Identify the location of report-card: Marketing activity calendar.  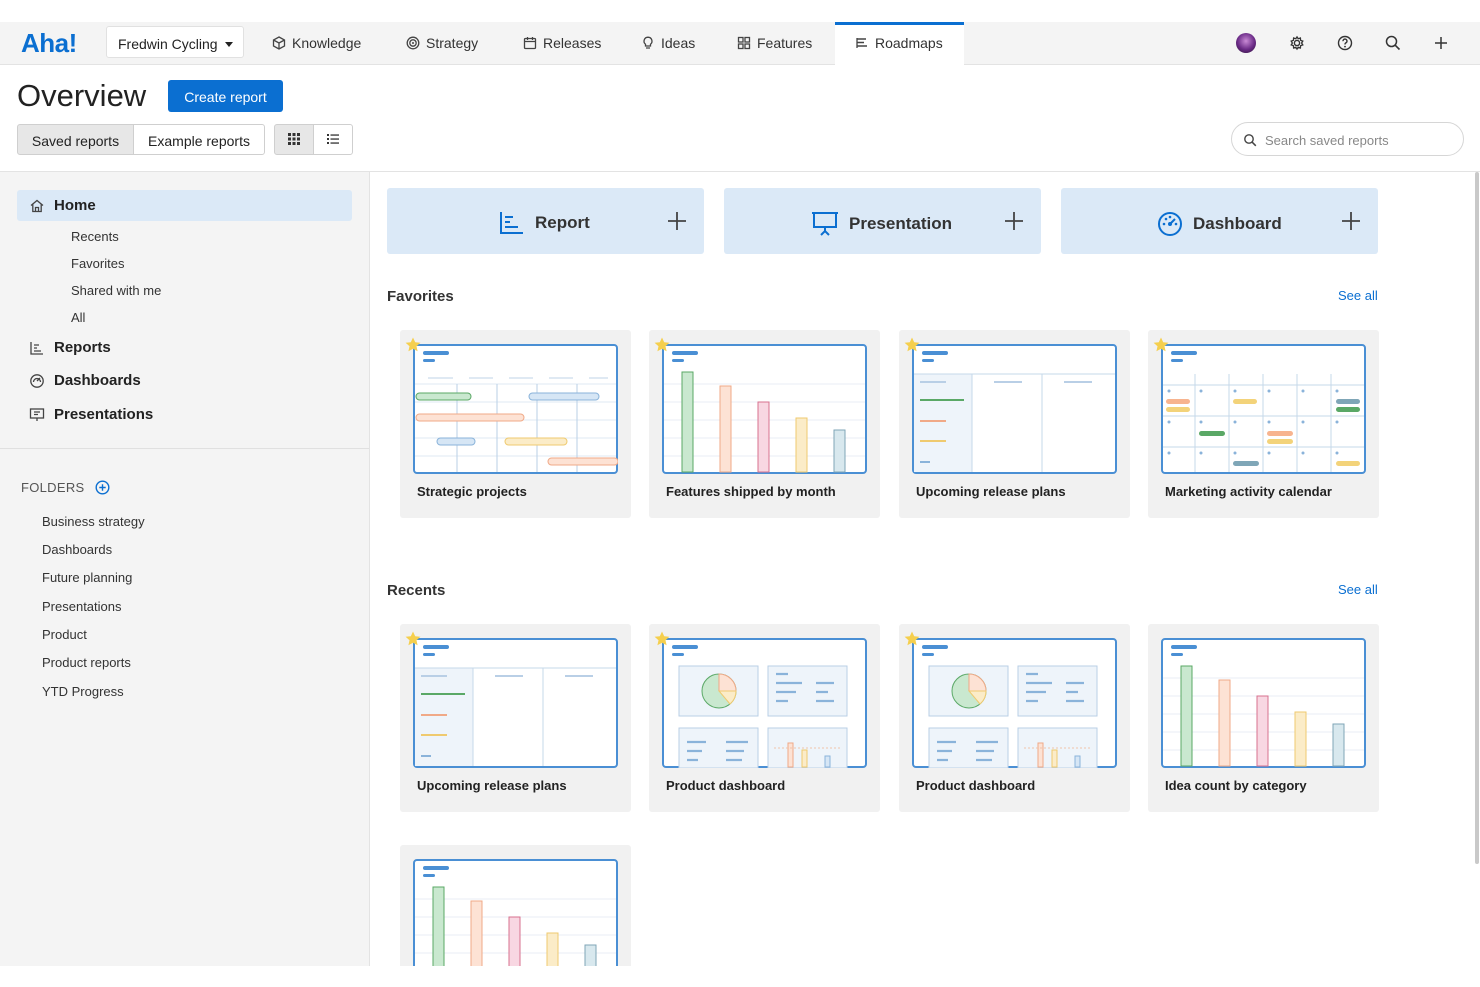
(1263, 424).